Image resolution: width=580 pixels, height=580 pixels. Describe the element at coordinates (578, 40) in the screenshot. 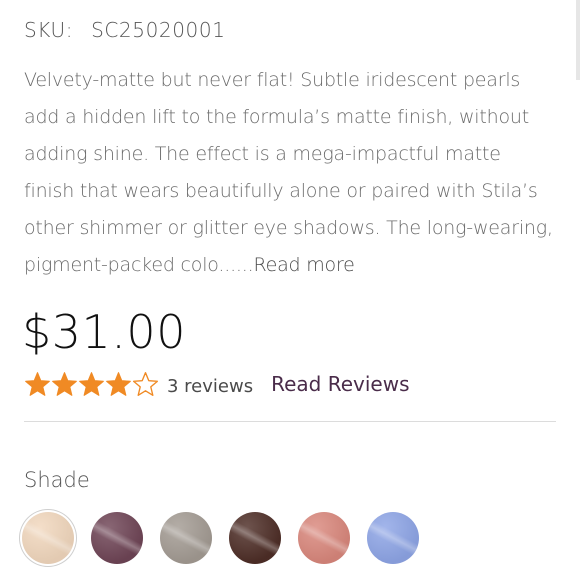

I see `scrollbar` at that location.